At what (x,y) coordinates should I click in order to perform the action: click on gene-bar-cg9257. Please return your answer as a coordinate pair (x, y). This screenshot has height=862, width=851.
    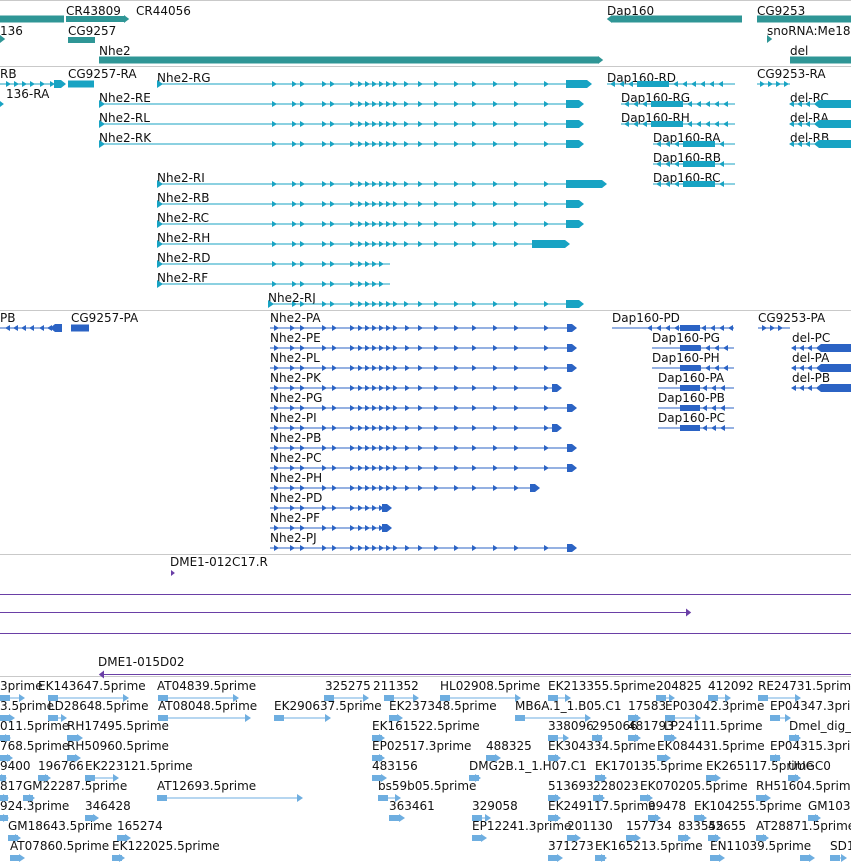
    Looking at the image, I should click on (81, 40).